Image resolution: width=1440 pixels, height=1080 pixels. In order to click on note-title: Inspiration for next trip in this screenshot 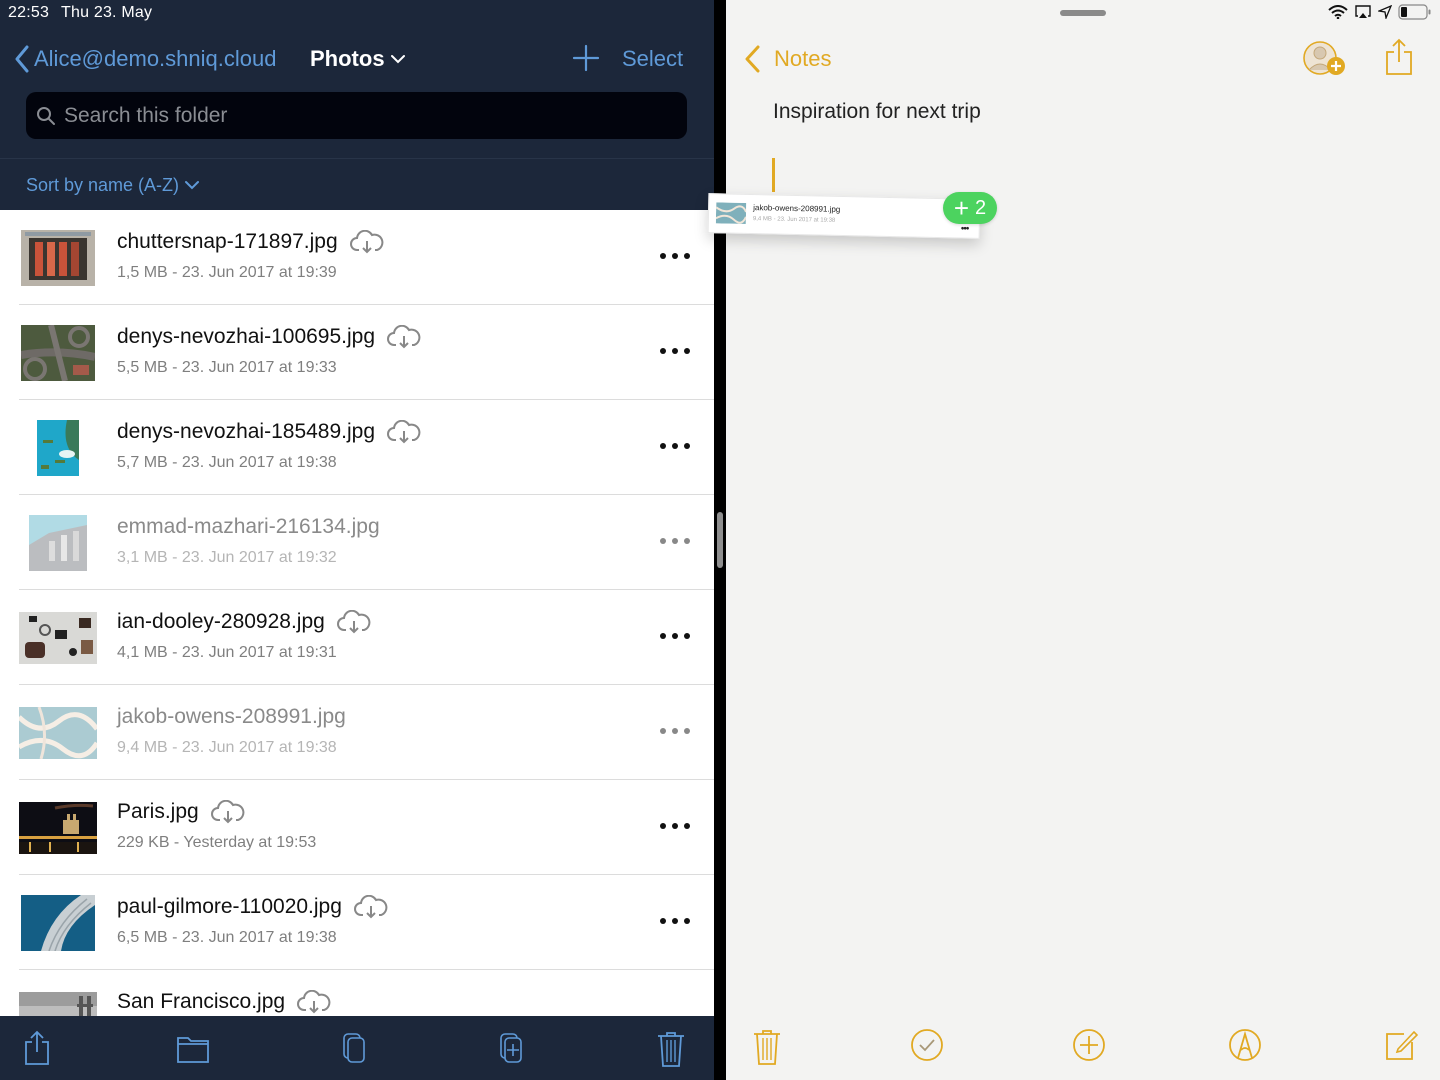, I will do `click(877, 112)`.